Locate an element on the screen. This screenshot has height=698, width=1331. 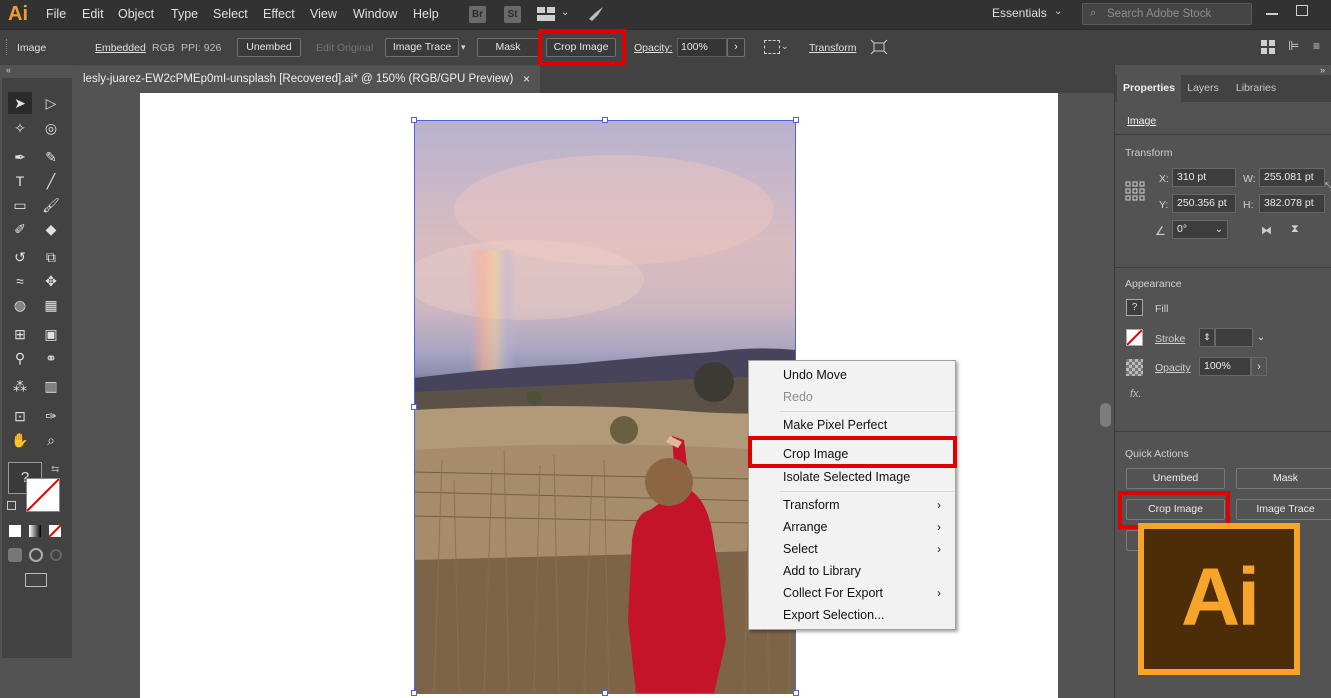
x-input: 310 pt is located at coordinates (1204, 177).